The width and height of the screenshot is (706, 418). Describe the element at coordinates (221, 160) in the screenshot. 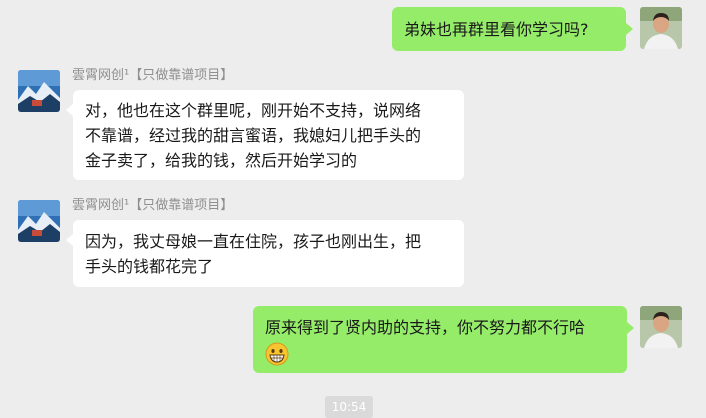

I see `message-line: 金子卖了，给我的钱，然后开始学习的` at that location.